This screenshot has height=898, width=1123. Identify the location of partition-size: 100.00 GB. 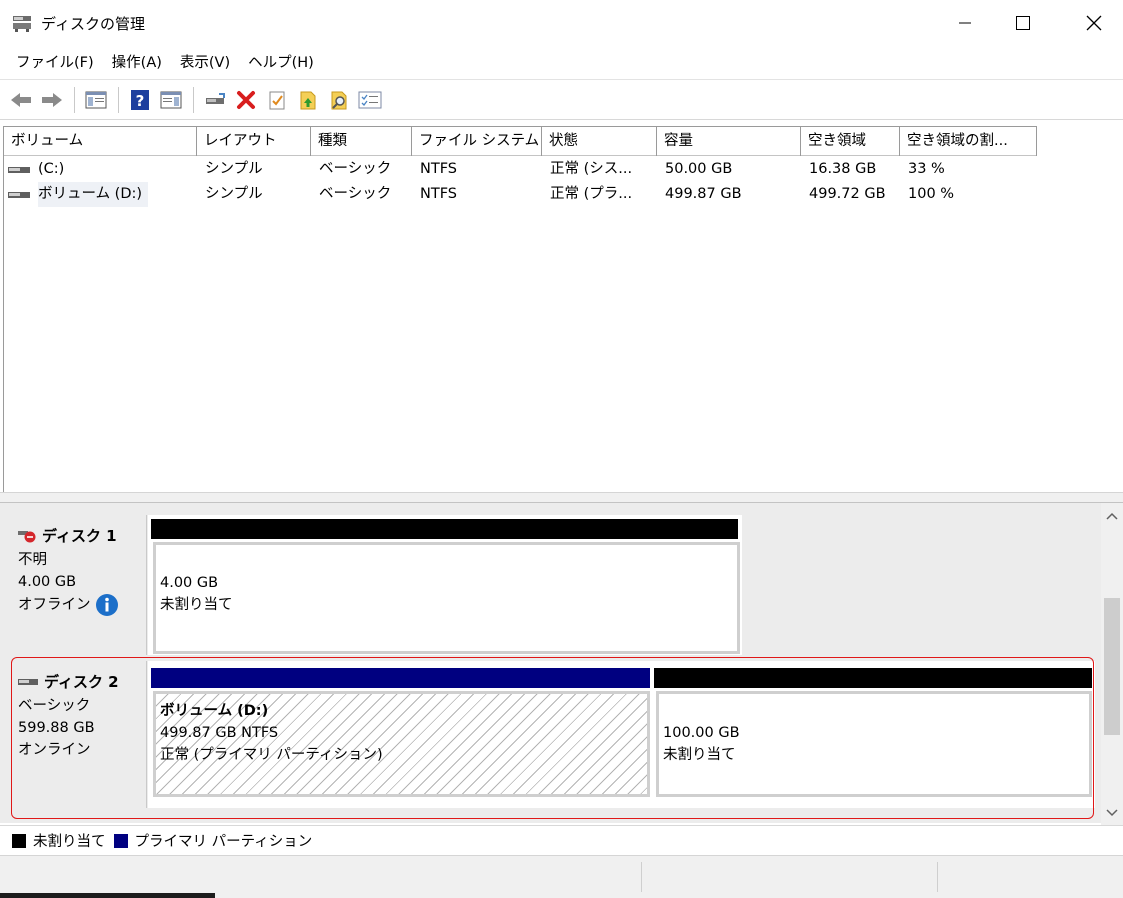
(701, 733).